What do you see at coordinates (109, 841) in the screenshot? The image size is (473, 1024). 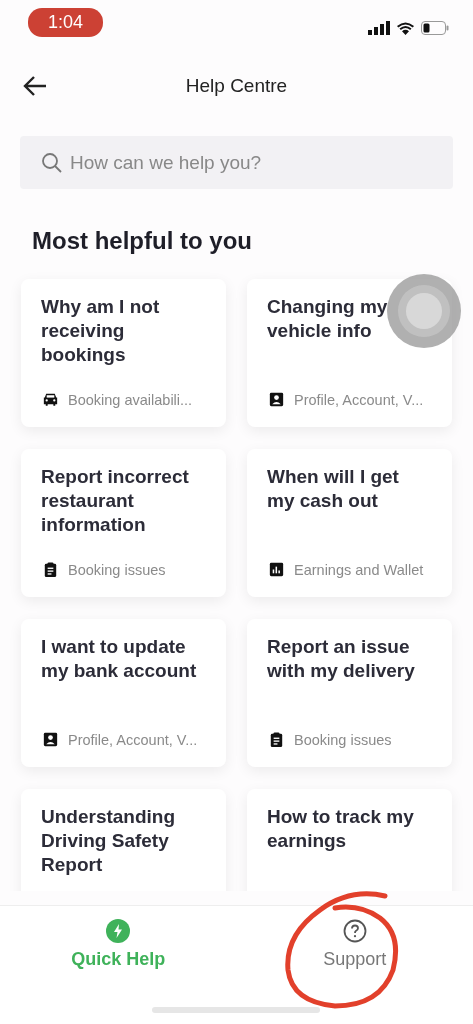 I see `article-title: Understanding Driving Safety Report` at bounding box center [109, 841].